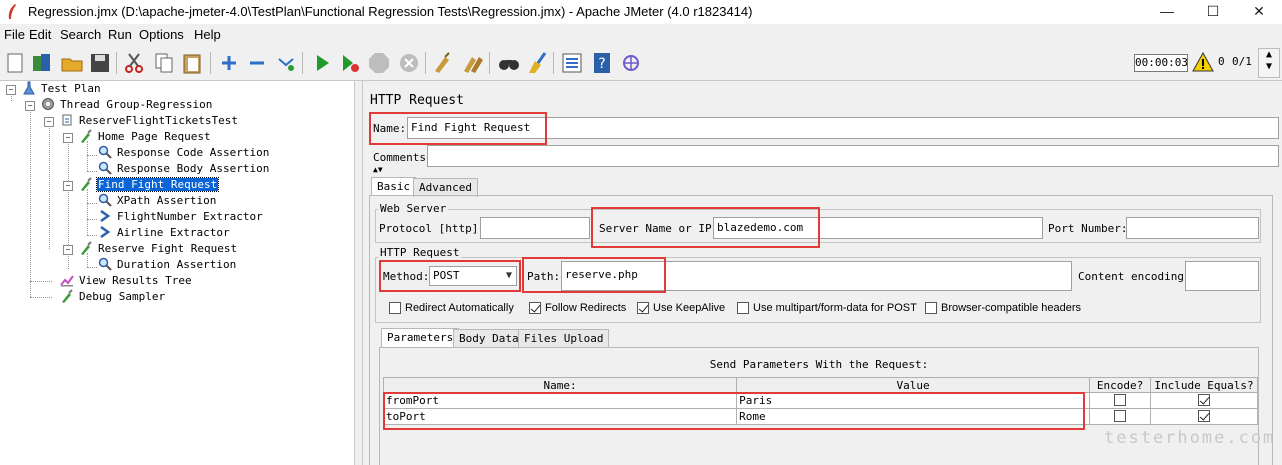  I want to click on tree-node-response-body-assertion: Response Body Assertion, so click(184, 169).